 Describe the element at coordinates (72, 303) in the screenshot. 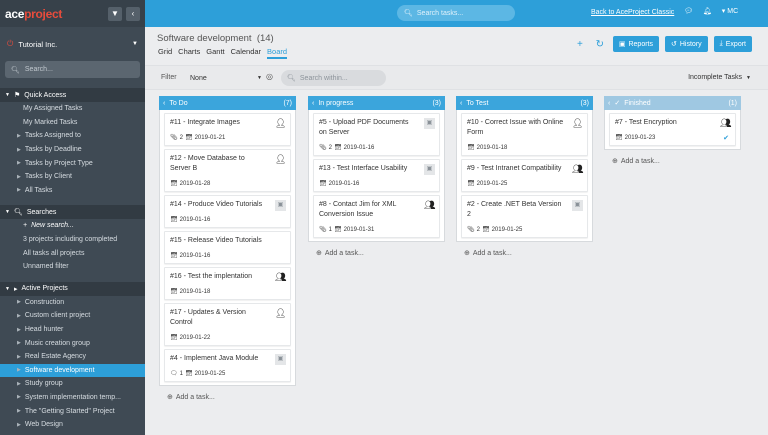

I see `sidebar-item: ▶ Construction` at that location.